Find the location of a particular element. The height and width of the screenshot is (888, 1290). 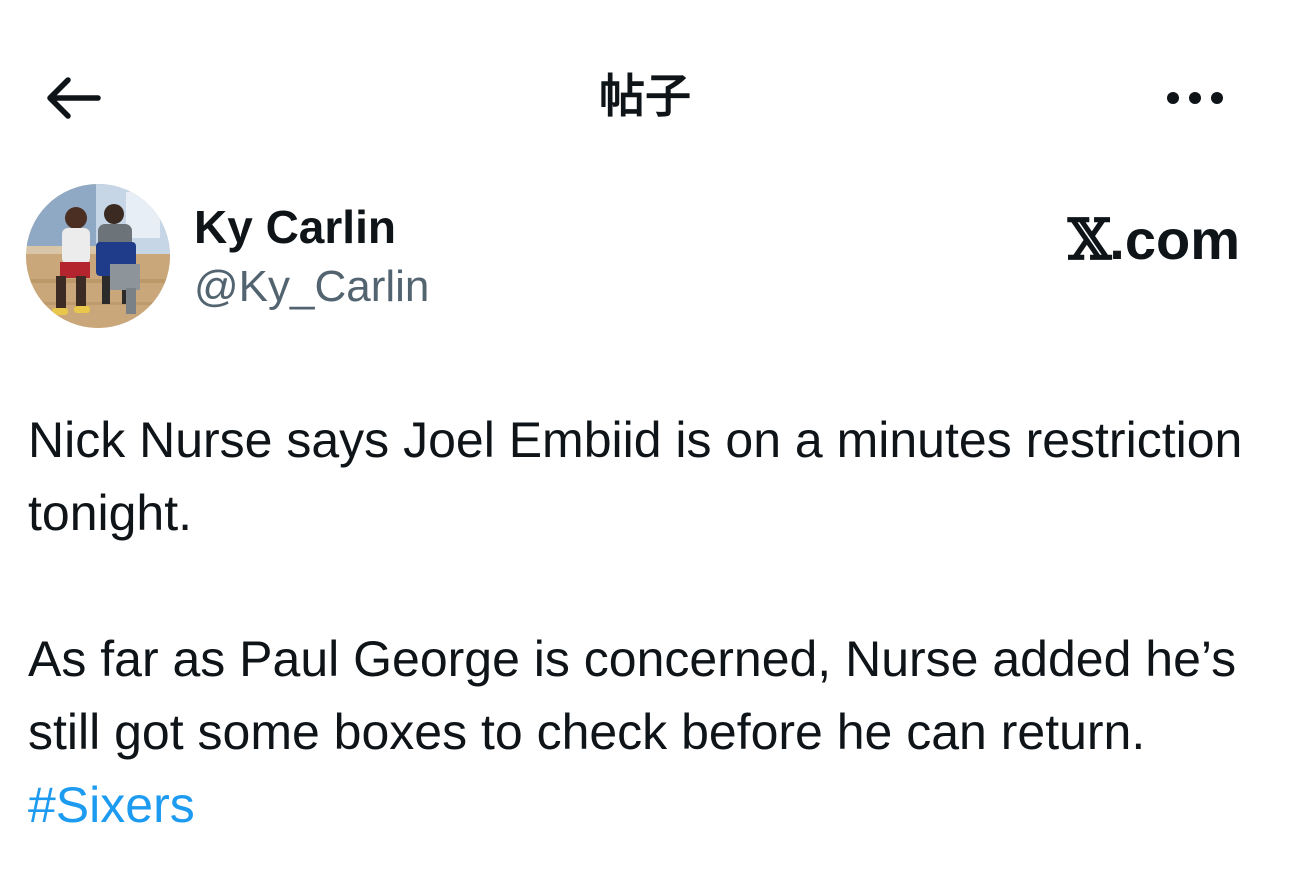

back-button is located at coordinates (73, 98).